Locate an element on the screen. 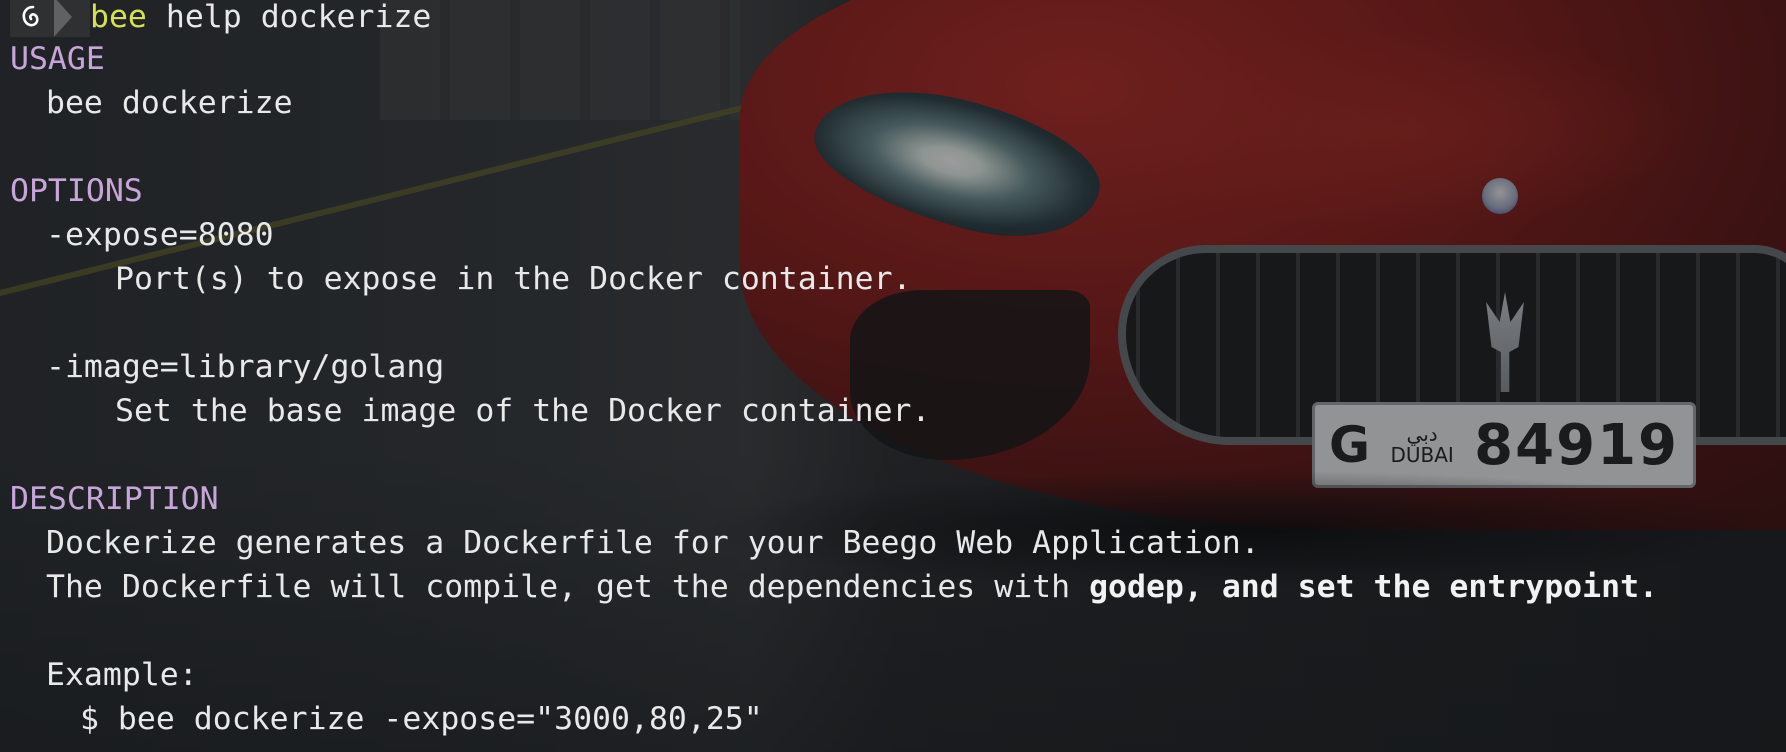 The width and height of the screenshot is (1786, 752). option-flag-expose: -expose=8080 is located at coordinates (160, 235).